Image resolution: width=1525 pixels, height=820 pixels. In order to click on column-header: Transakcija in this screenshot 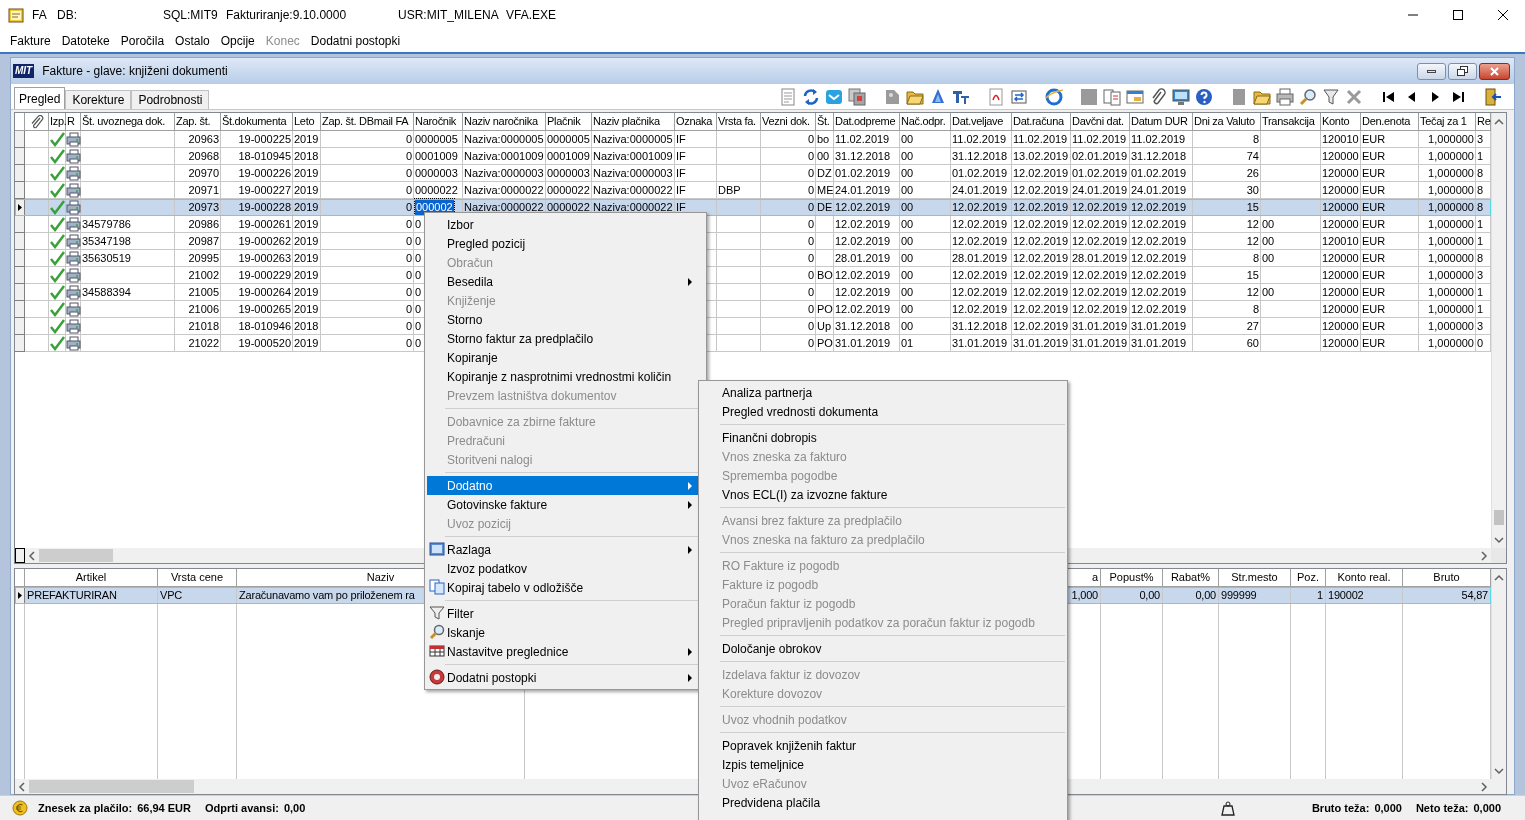, I will do `click(1288, 121)`.